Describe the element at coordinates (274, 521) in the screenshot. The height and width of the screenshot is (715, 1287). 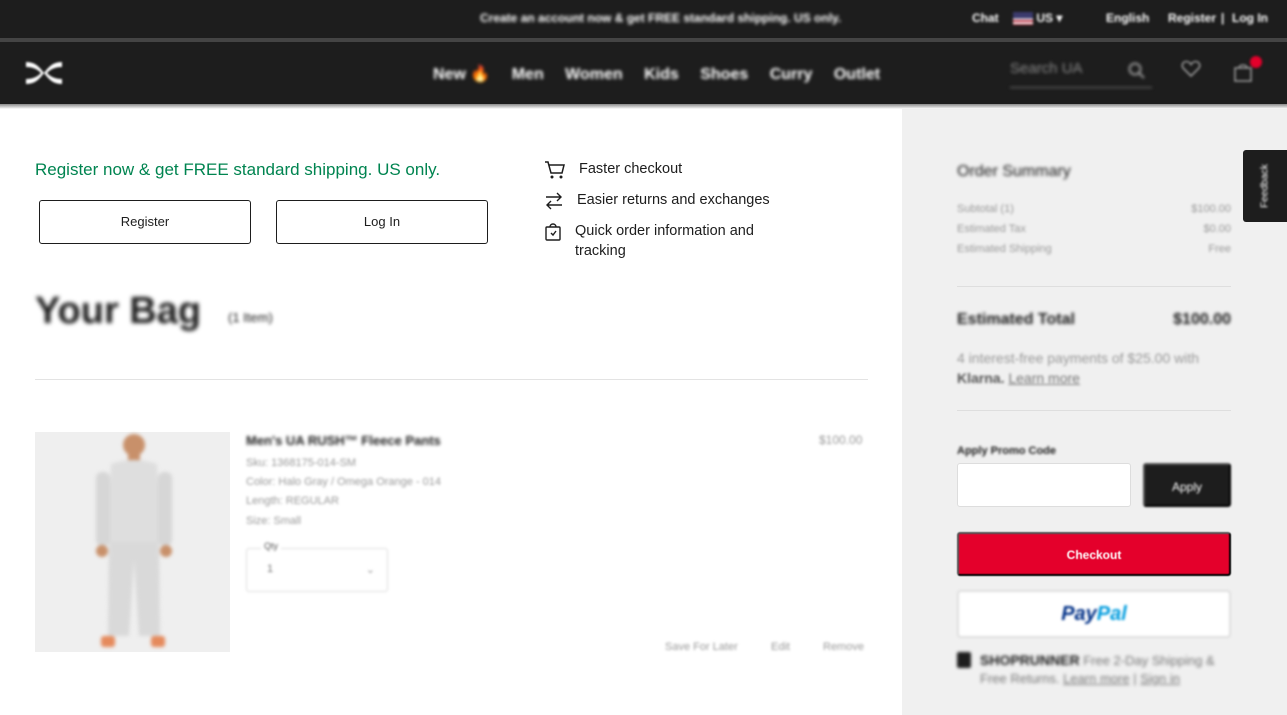
I see `product-size: Size: Small` at that location.